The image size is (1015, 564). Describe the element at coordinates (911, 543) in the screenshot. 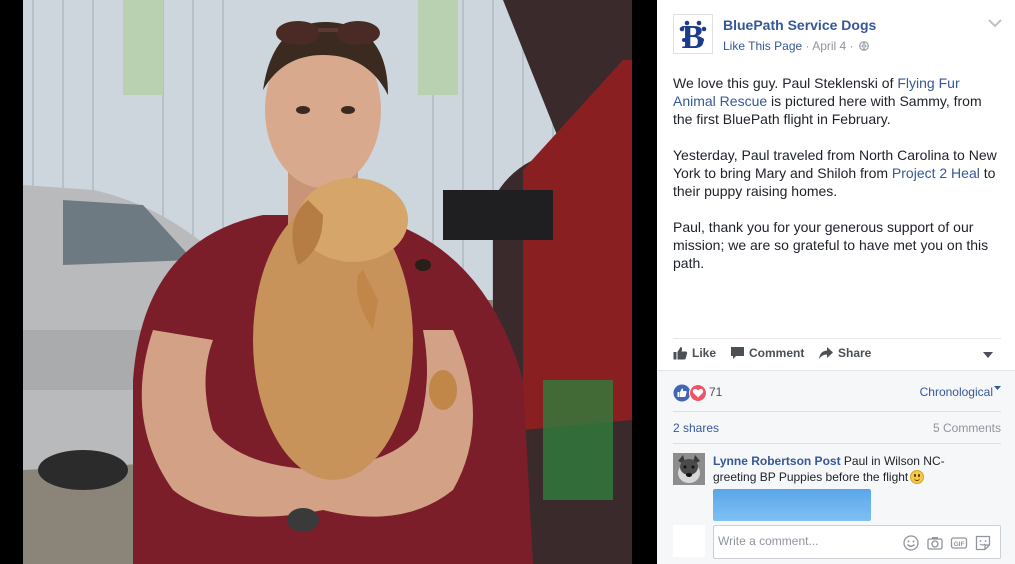

I see `emoji-icon` at that location.